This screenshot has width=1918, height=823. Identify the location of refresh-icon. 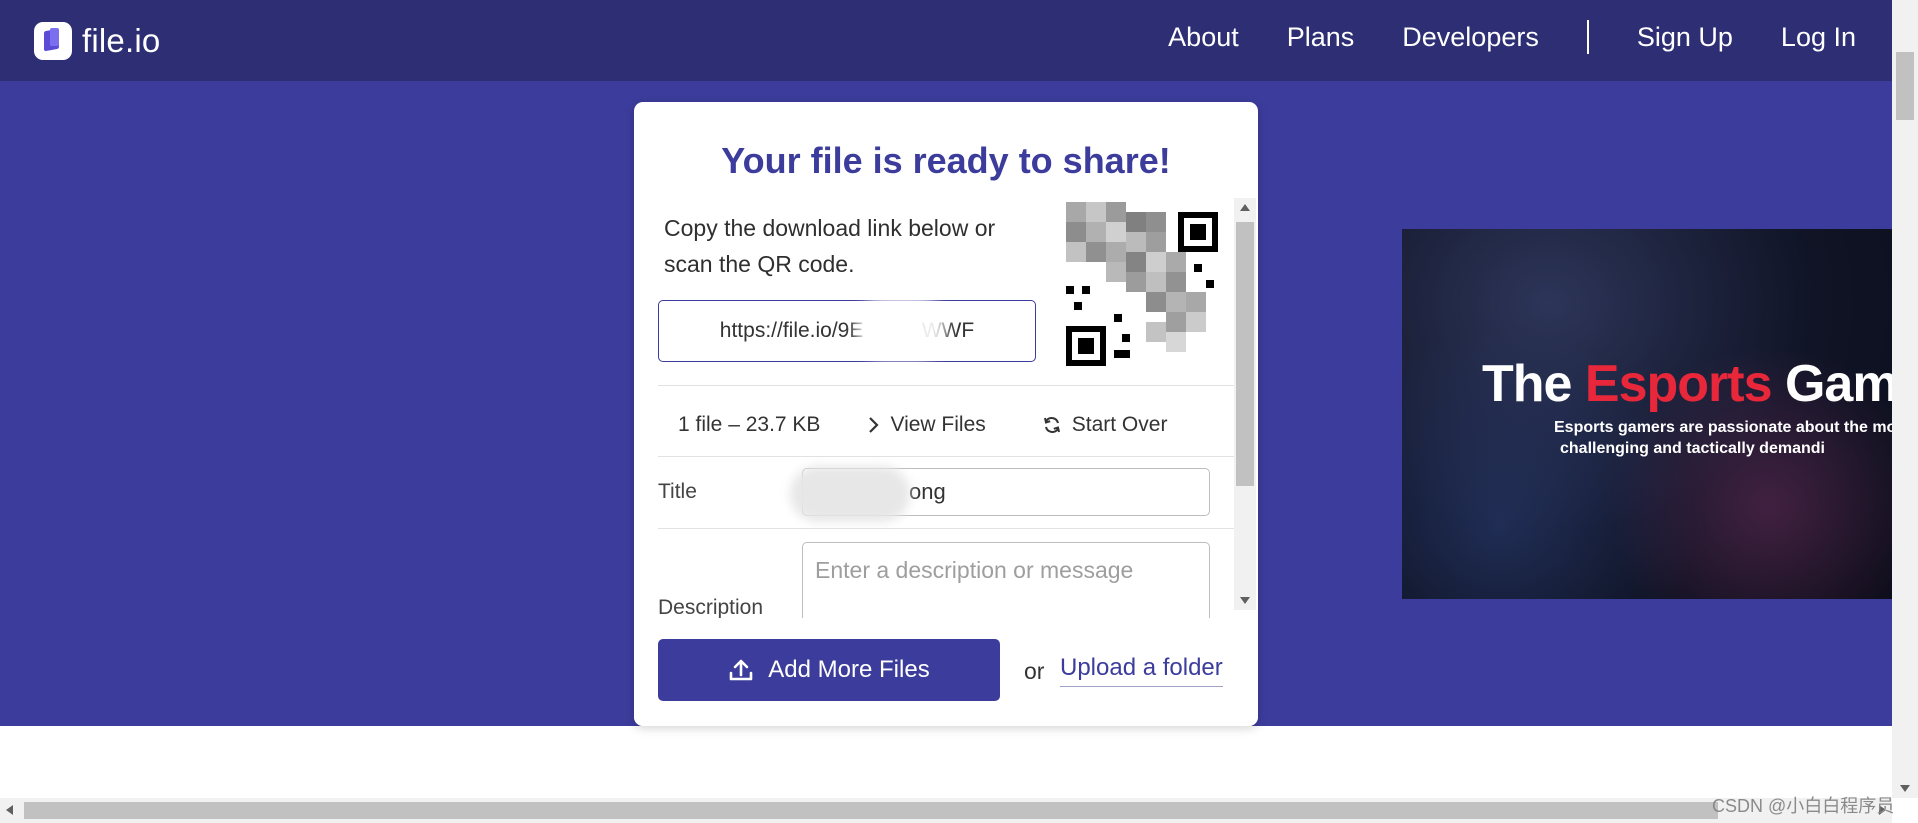
(1051, 425).